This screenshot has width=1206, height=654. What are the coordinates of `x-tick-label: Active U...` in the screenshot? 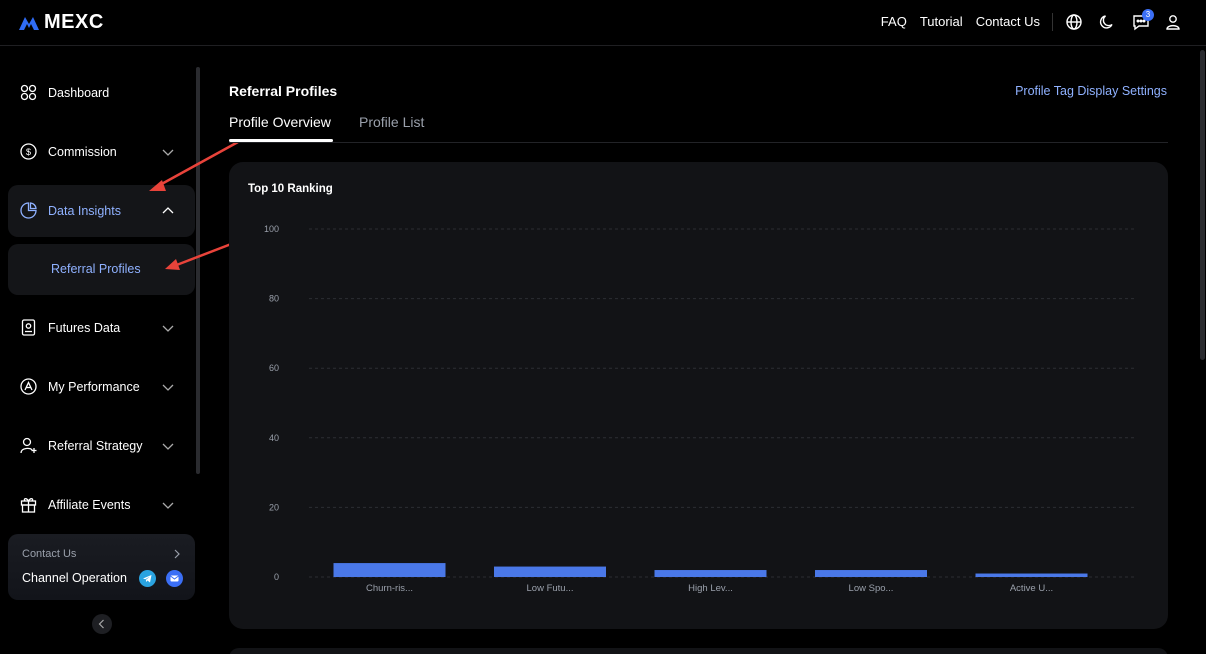 It's located at (1031, 588).